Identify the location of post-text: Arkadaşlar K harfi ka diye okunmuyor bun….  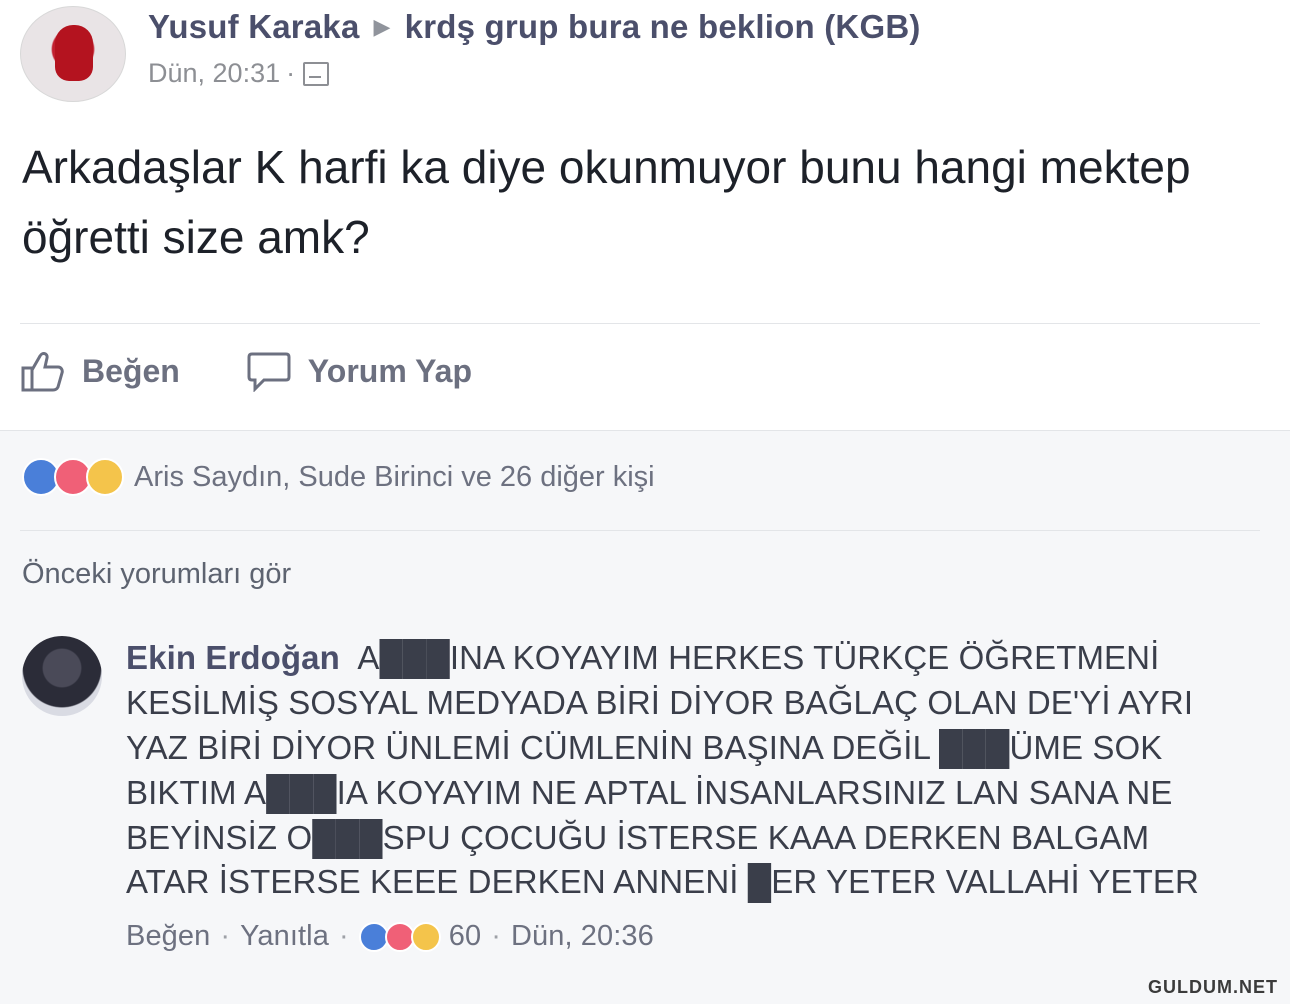
(606, 202).